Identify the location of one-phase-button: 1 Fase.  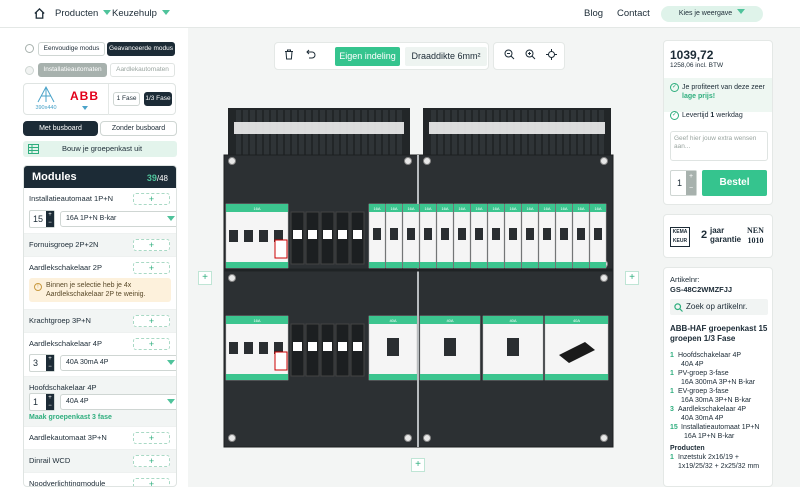
(126, 99).